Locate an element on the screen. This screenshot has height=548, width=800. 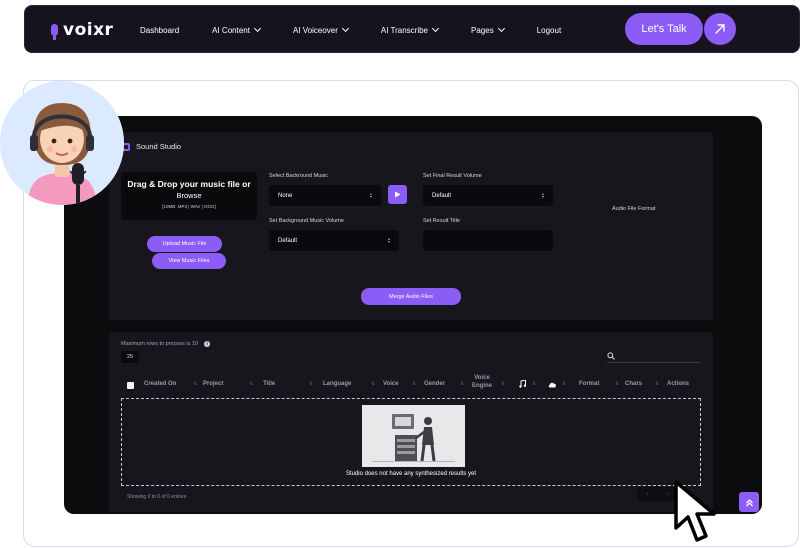
merge-audio-button: Merge Audio Files is located at coordinates (411, 296).